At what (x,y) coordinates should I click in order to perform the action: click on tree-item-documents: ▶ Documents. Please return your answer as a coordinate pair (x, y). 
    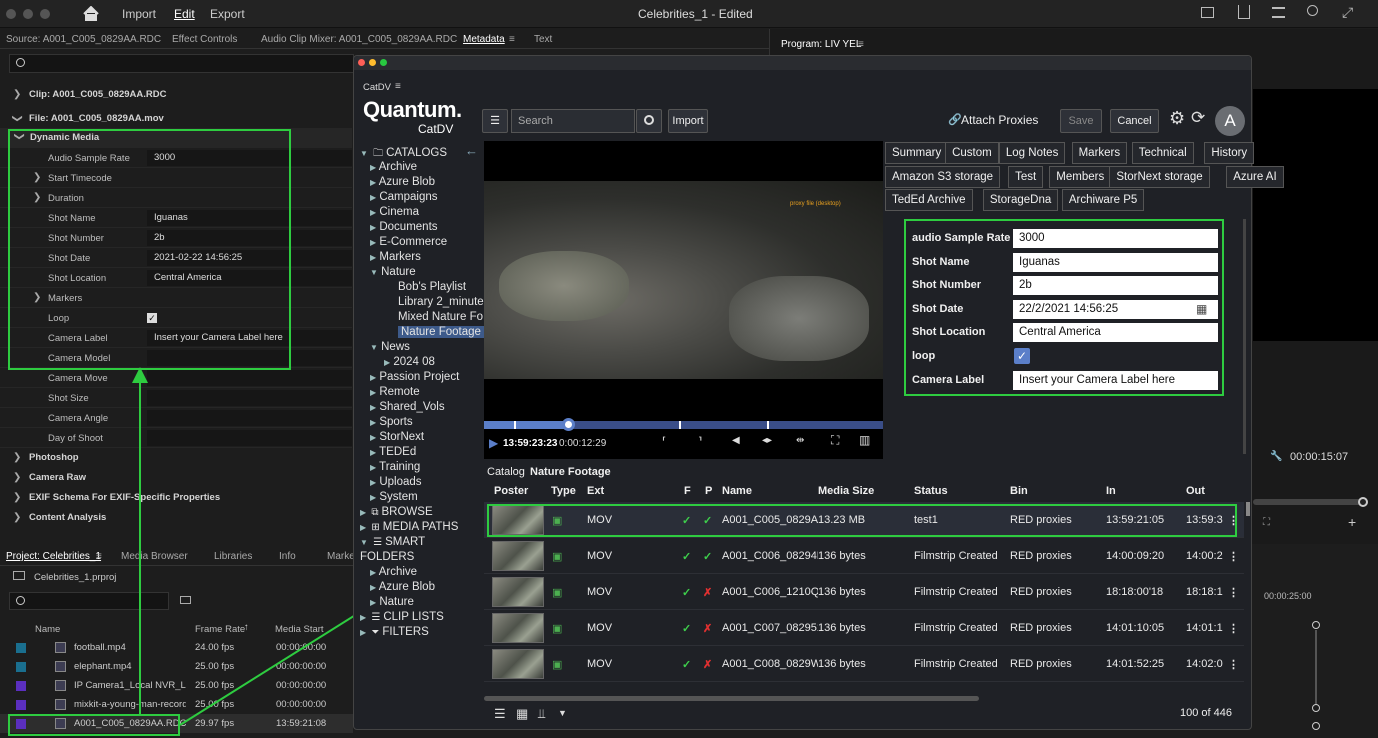
    Looking at the image, I should click on (404, 228).